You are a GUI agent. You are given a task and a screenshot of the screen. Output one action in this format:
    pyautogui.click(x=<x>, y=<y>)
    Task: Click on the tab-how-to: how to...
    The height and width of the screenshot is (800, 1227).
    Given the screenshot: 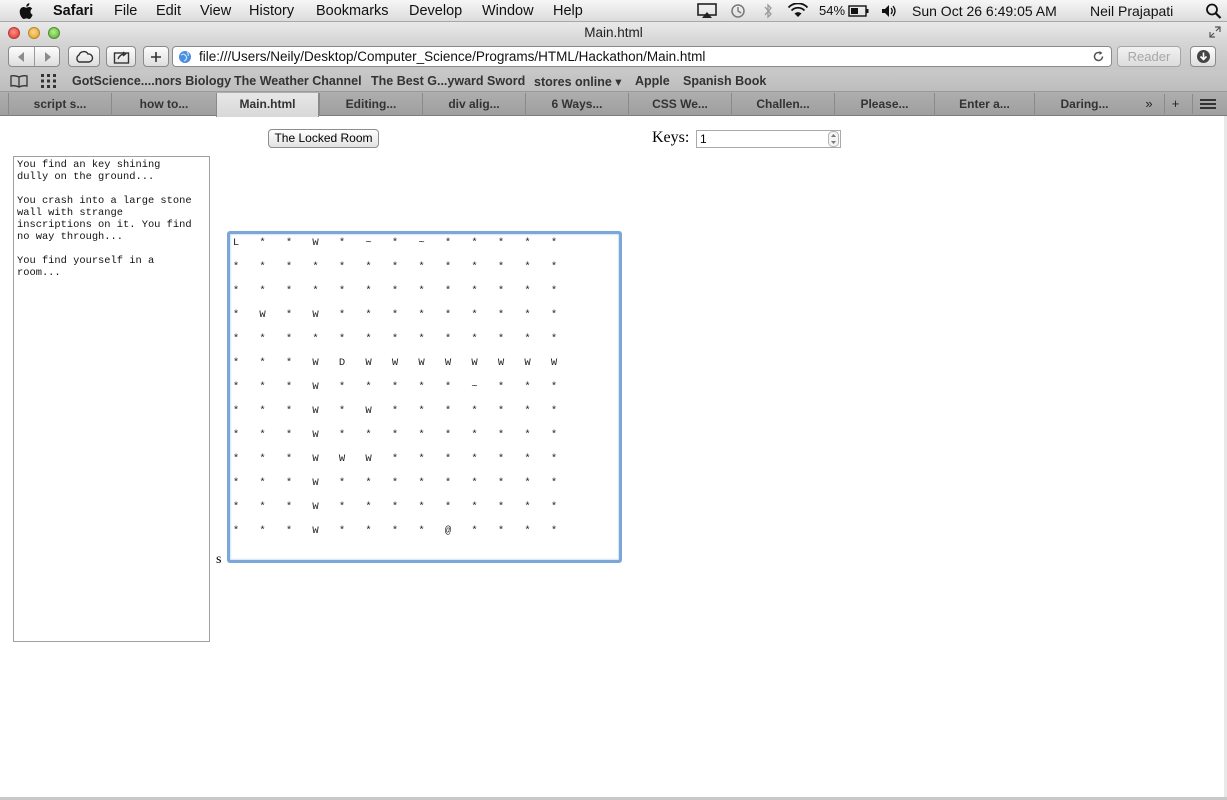 What is the action you would take?
    pyautogui.click(x=163, y=104)
    